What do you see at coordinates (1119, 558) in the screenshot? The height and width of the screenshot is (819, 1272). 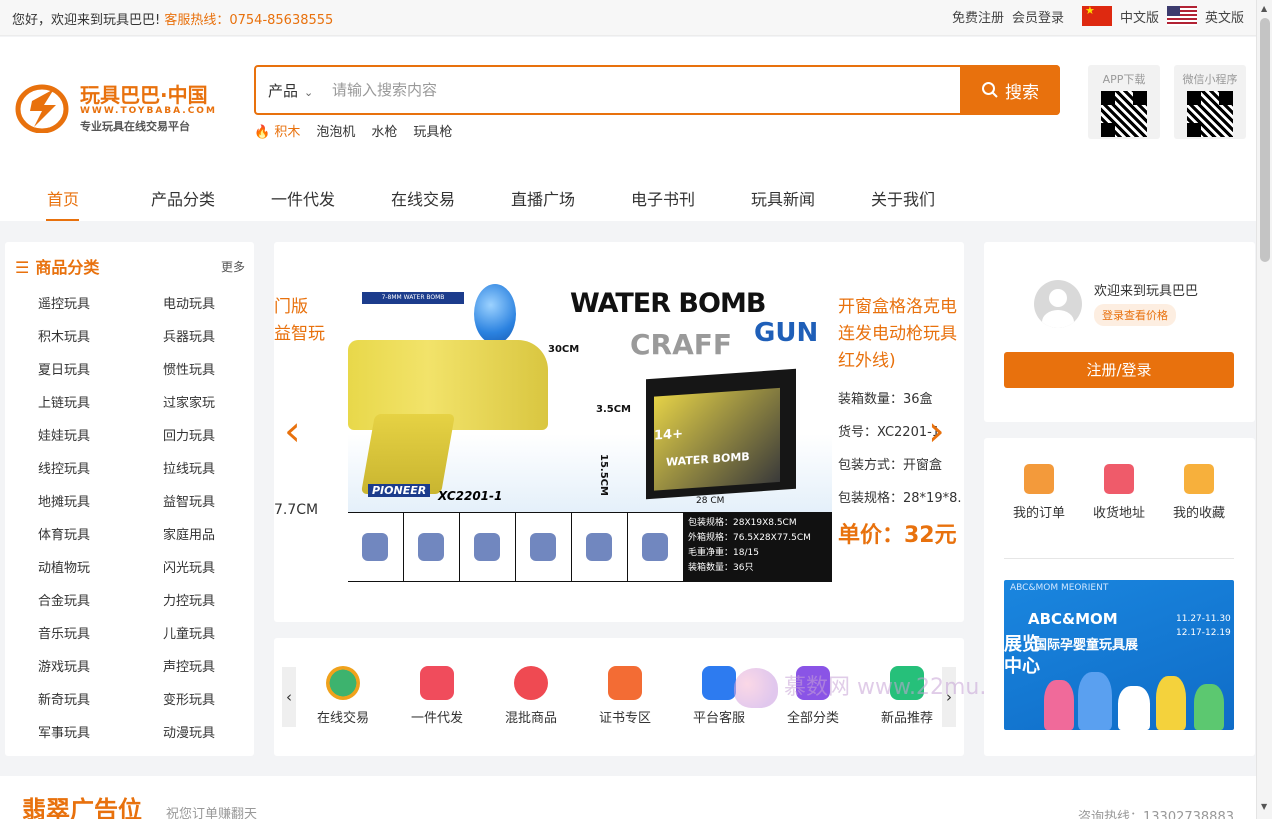 I see `divider` at bounding box center [1119, 558].